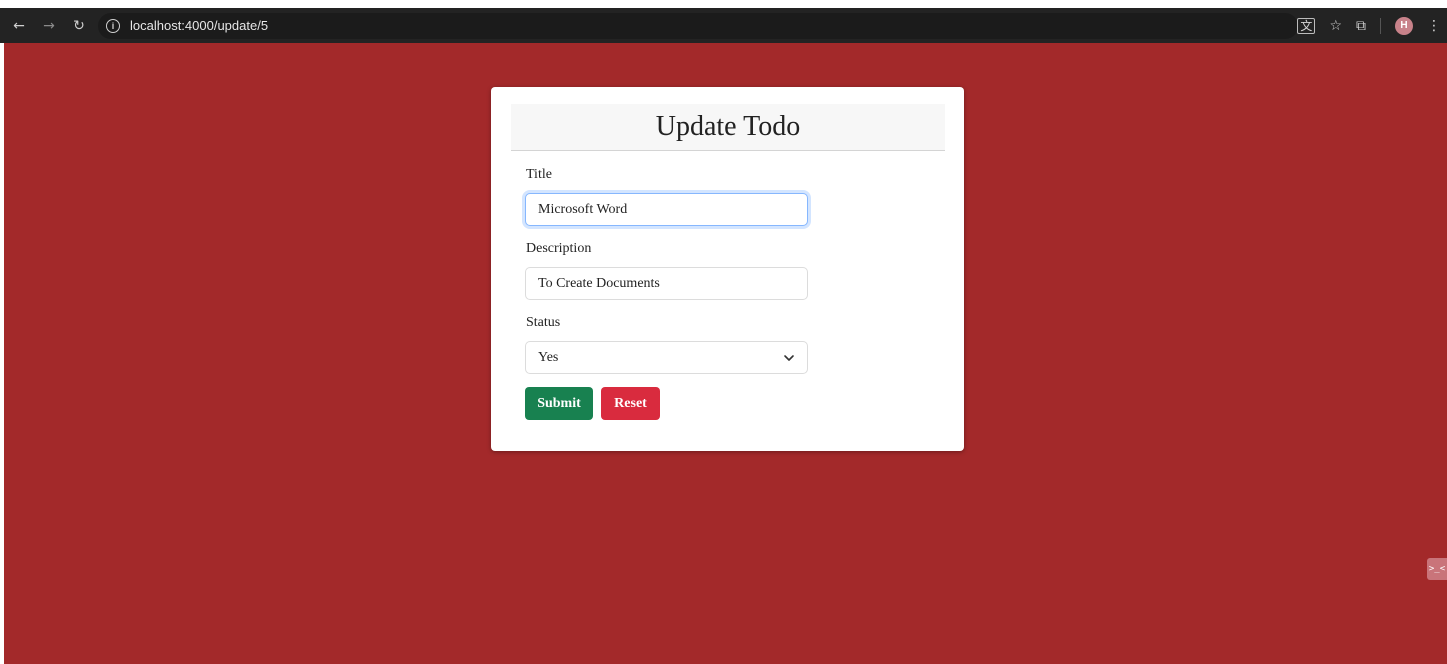  What do you see at coordinates (698, 25) in the screenshot?
I see `address-bar: i localhost:4000/update/5` at bounding box center [698, 25].